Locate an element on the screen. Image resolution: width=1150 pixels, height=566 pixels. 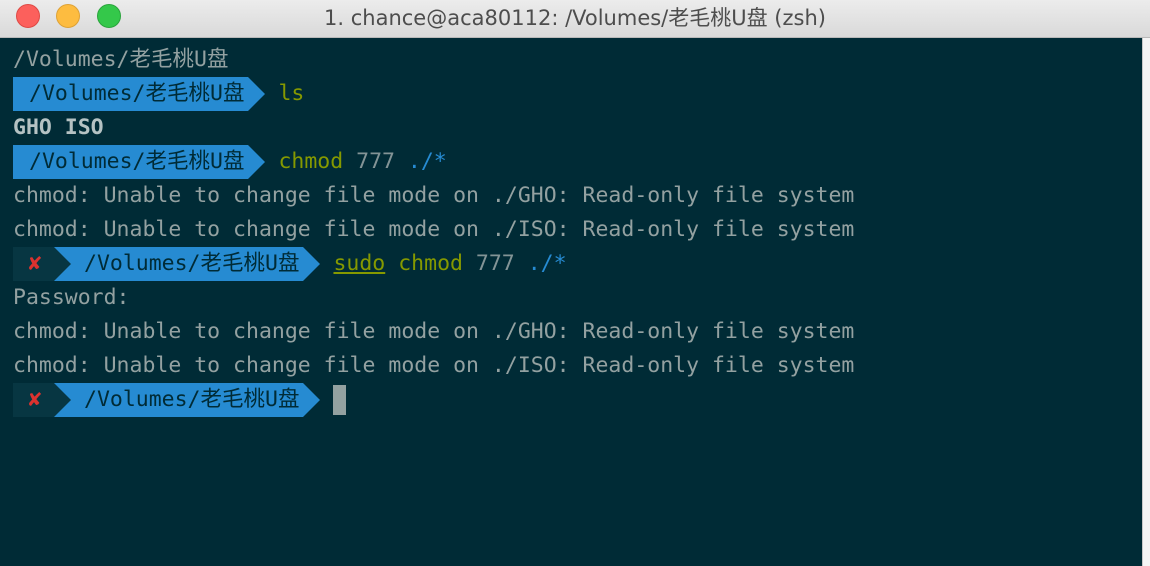
output-line-cwd: /Volumes/老毛桃U盘 is located at coordinates (121, 59).